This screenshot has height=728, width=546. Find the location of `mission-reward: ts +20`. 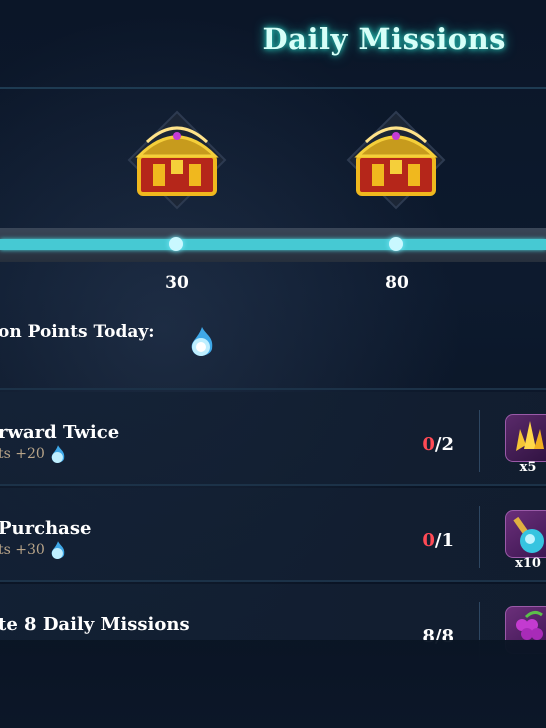

mission-reward: ts +20 is located at coordinates (22, 454).